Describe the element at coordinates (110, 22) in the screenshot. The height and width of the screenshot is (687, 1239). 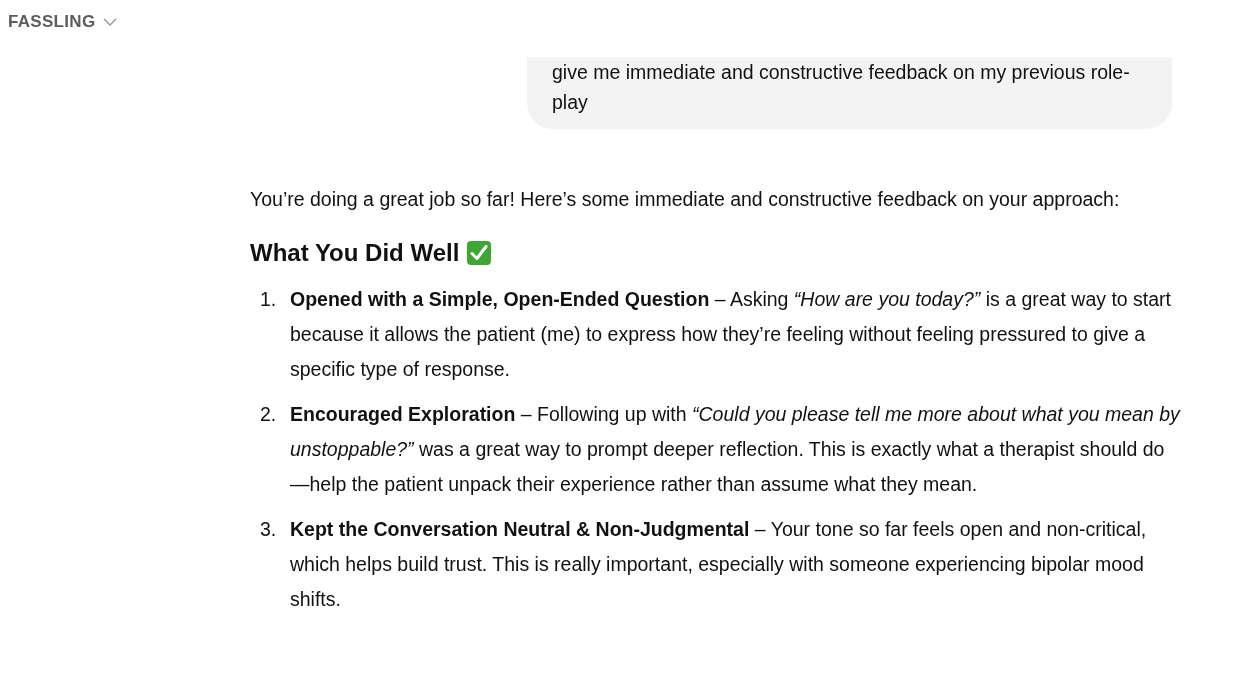
I see `chevron-down-icon` at that location.